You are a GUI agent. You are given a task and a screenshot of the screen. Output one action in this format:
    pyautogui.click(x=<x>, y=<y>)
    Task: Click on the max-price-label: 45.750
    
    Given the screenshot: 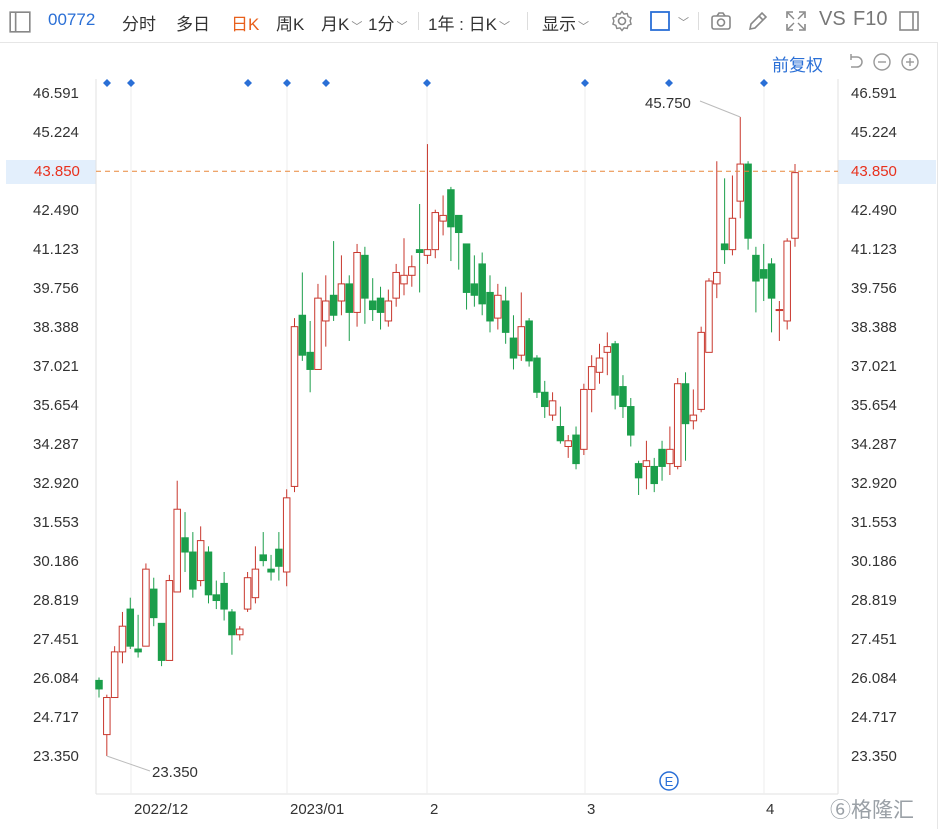 What is the action you would take?
    pyautogui.click(x=668, y=103)
    